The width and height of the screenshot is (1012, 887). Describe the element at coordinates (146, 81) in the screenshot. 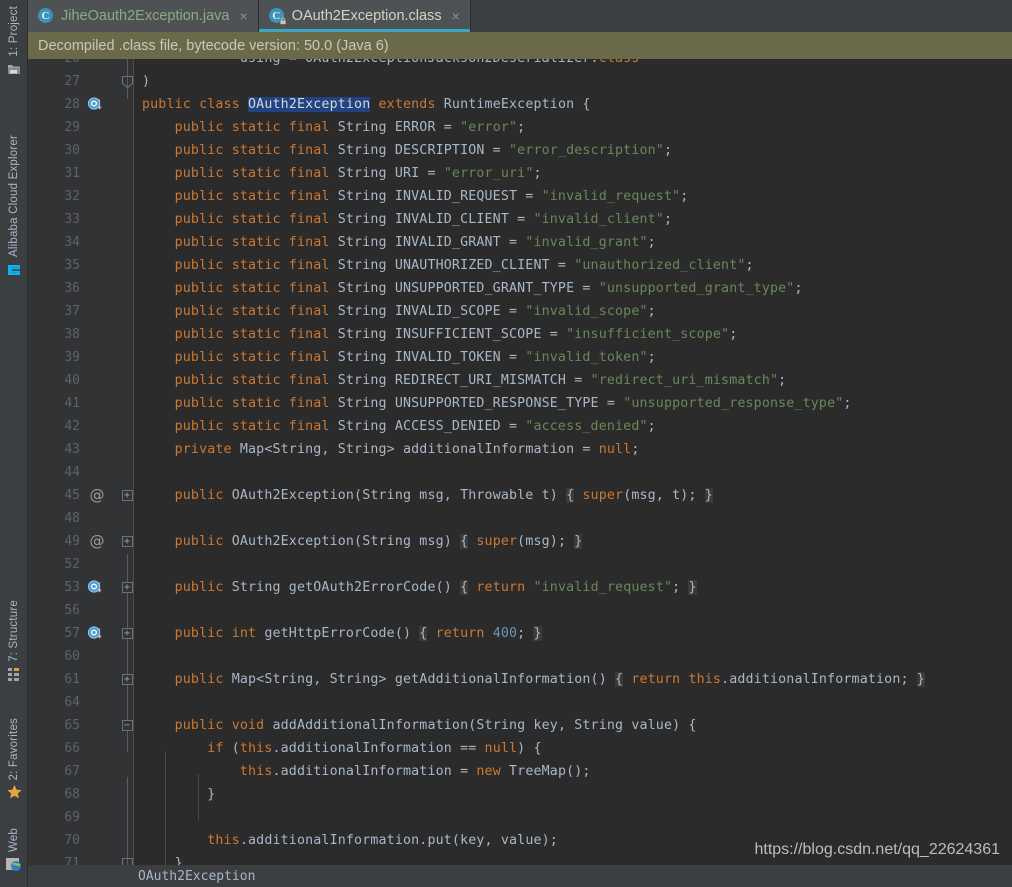

I see `code-text: )` at that location.